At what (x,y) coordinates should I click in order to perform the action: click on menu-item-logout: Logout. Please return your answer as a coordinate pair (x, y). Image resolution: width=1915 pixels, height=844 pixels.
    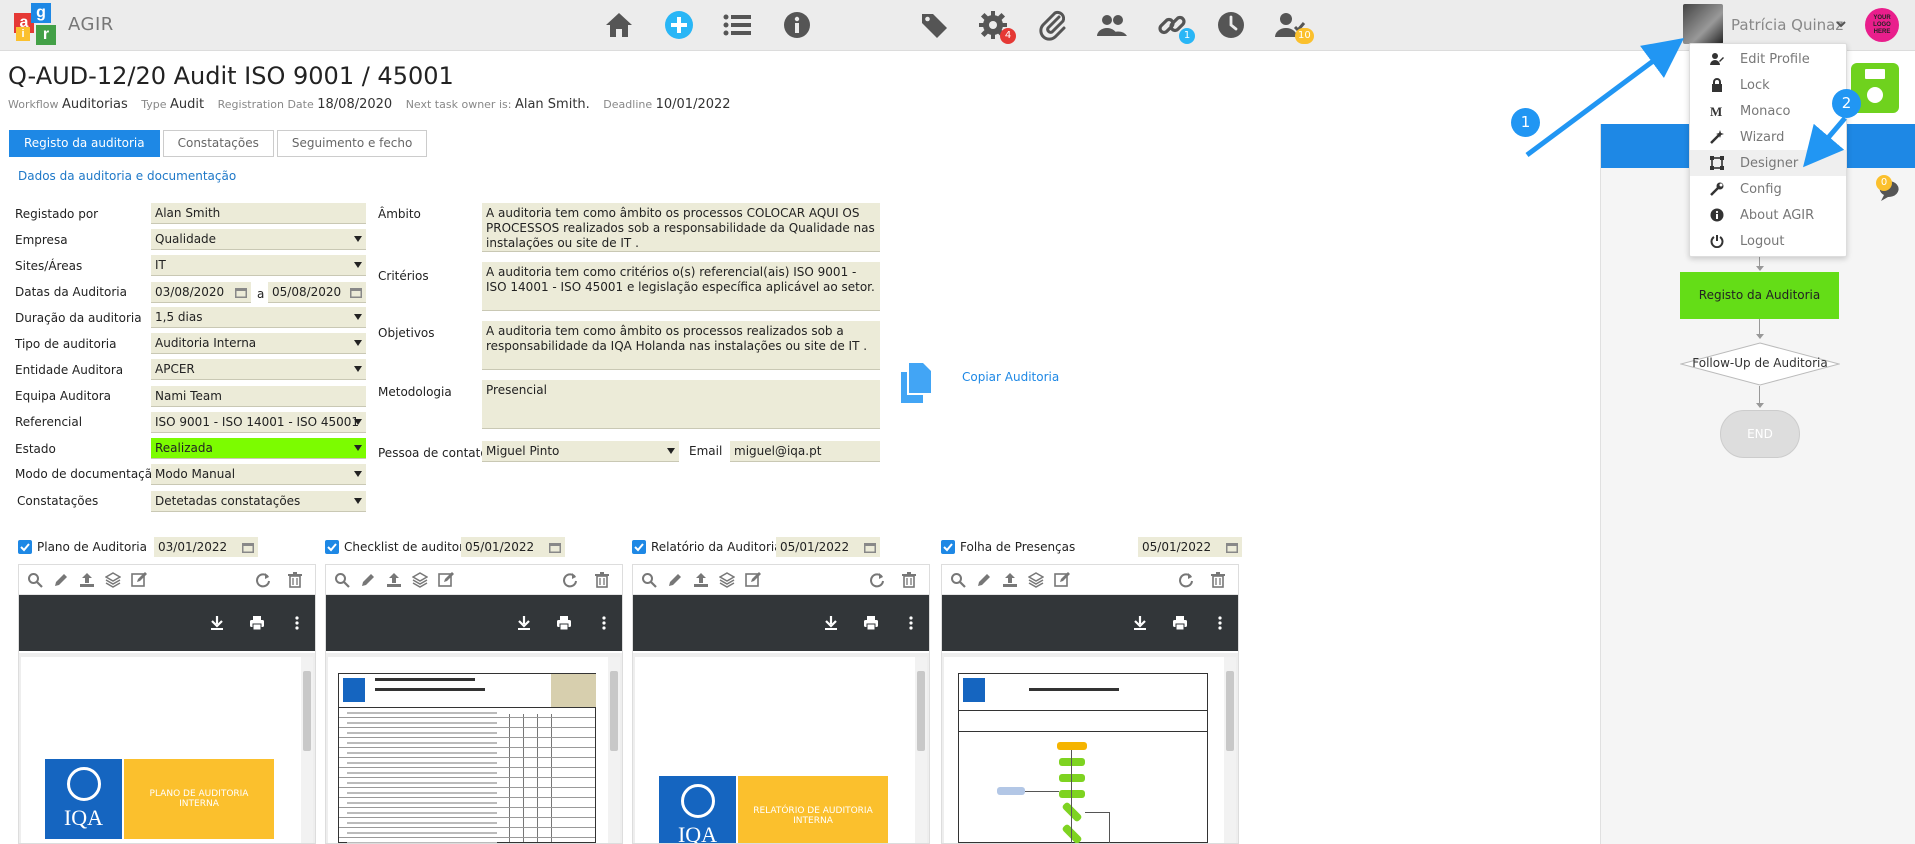
    Looking at the image, I should click on (1768, 241).